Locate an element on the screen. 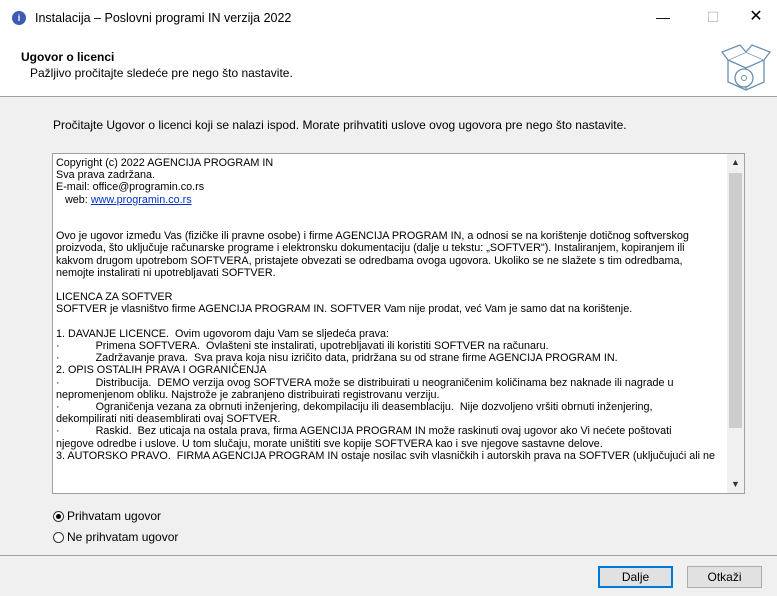  minimize-button: — is located at coordinates (663, 17).